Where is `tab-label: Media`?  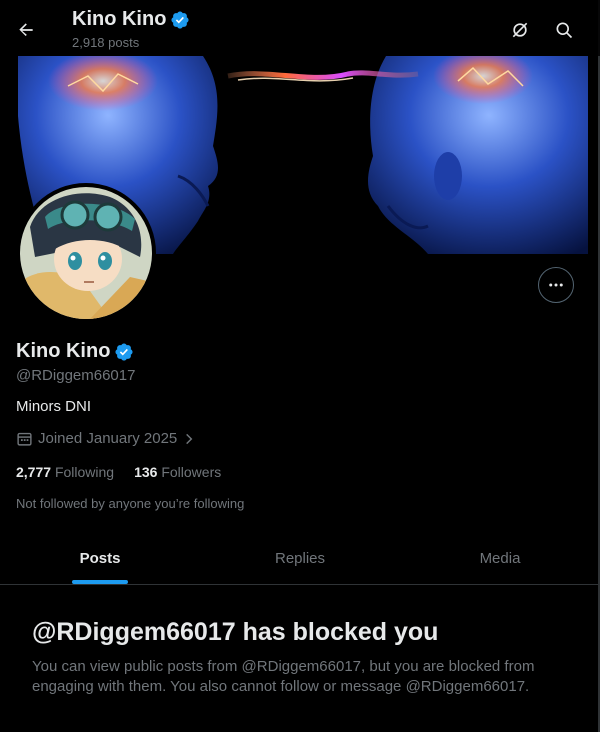
tab-label: Media is located at coordinates (500, 558).